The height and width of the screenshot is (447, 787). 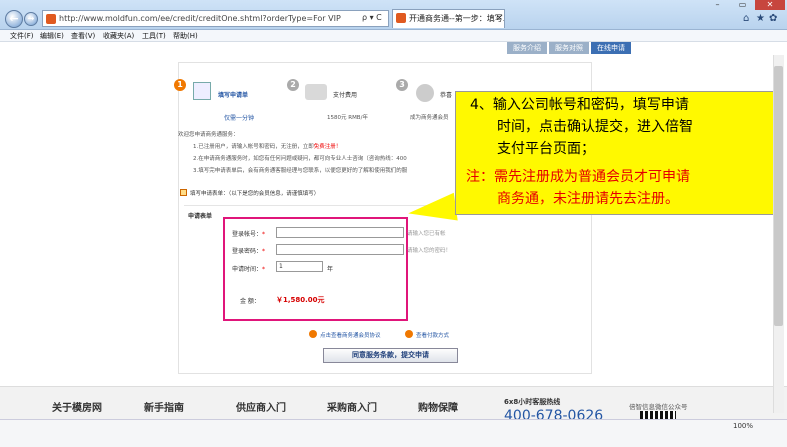 What do you see at coordinates (429, 118) in the screenshot?
I see `step-3-sub: 成为商务通会员` at bounding box center [429, 118].